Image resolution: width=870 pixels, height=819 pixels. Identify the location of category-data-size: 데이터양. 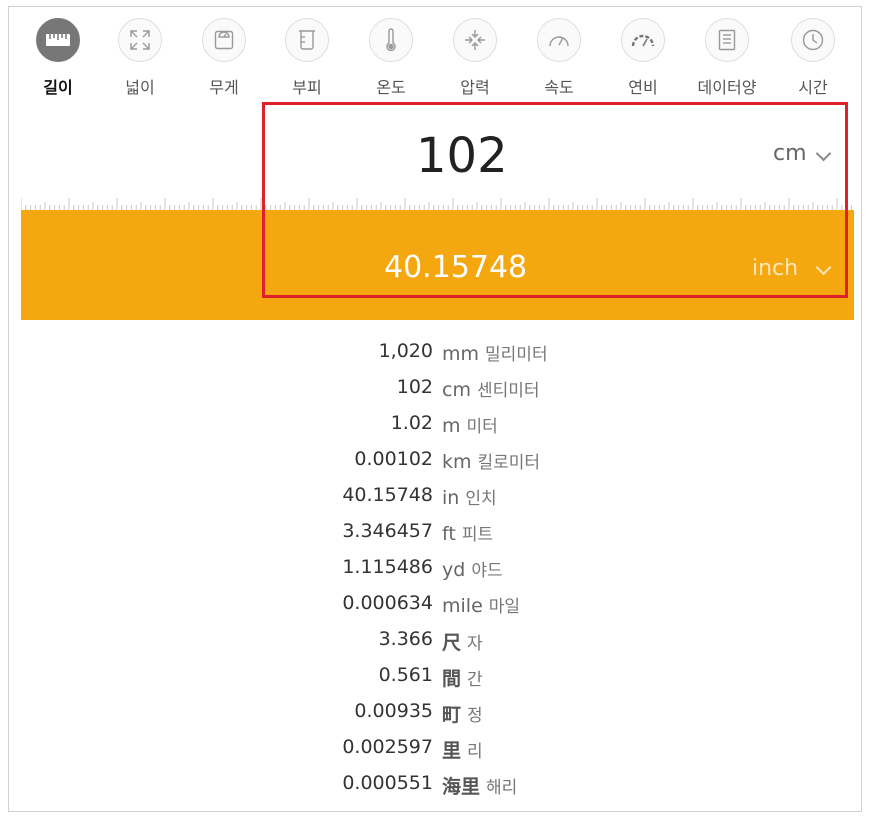
(727, 58).